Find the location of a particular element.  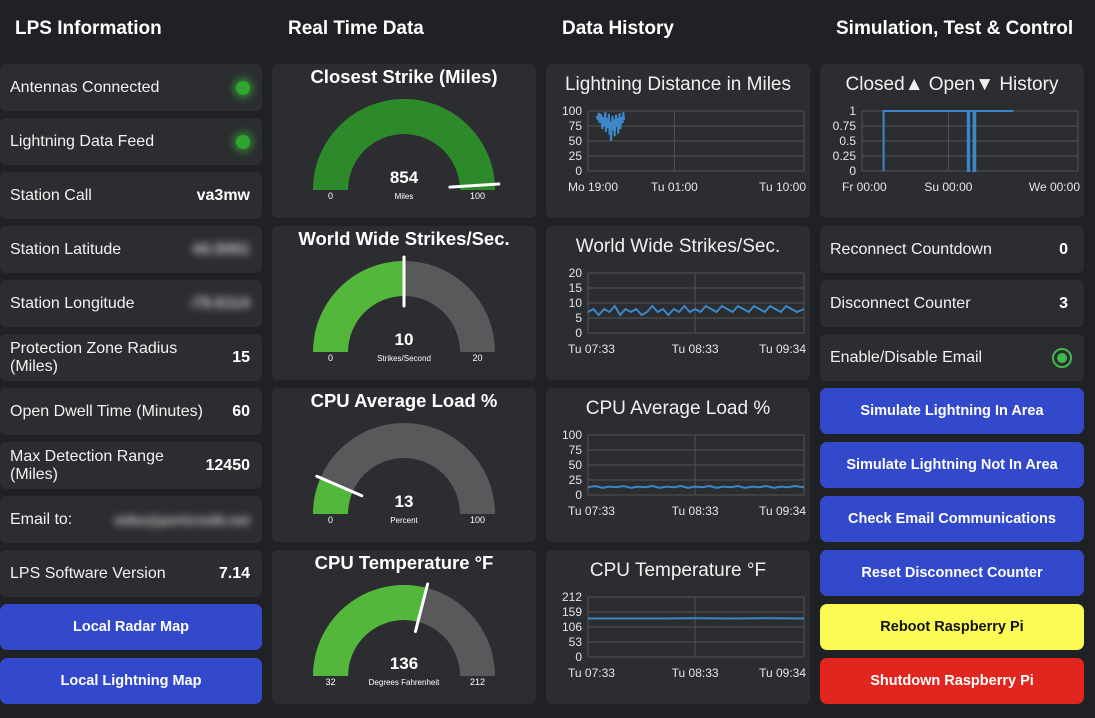

gauge-unit: Miles is located at coordinates (404, 196).